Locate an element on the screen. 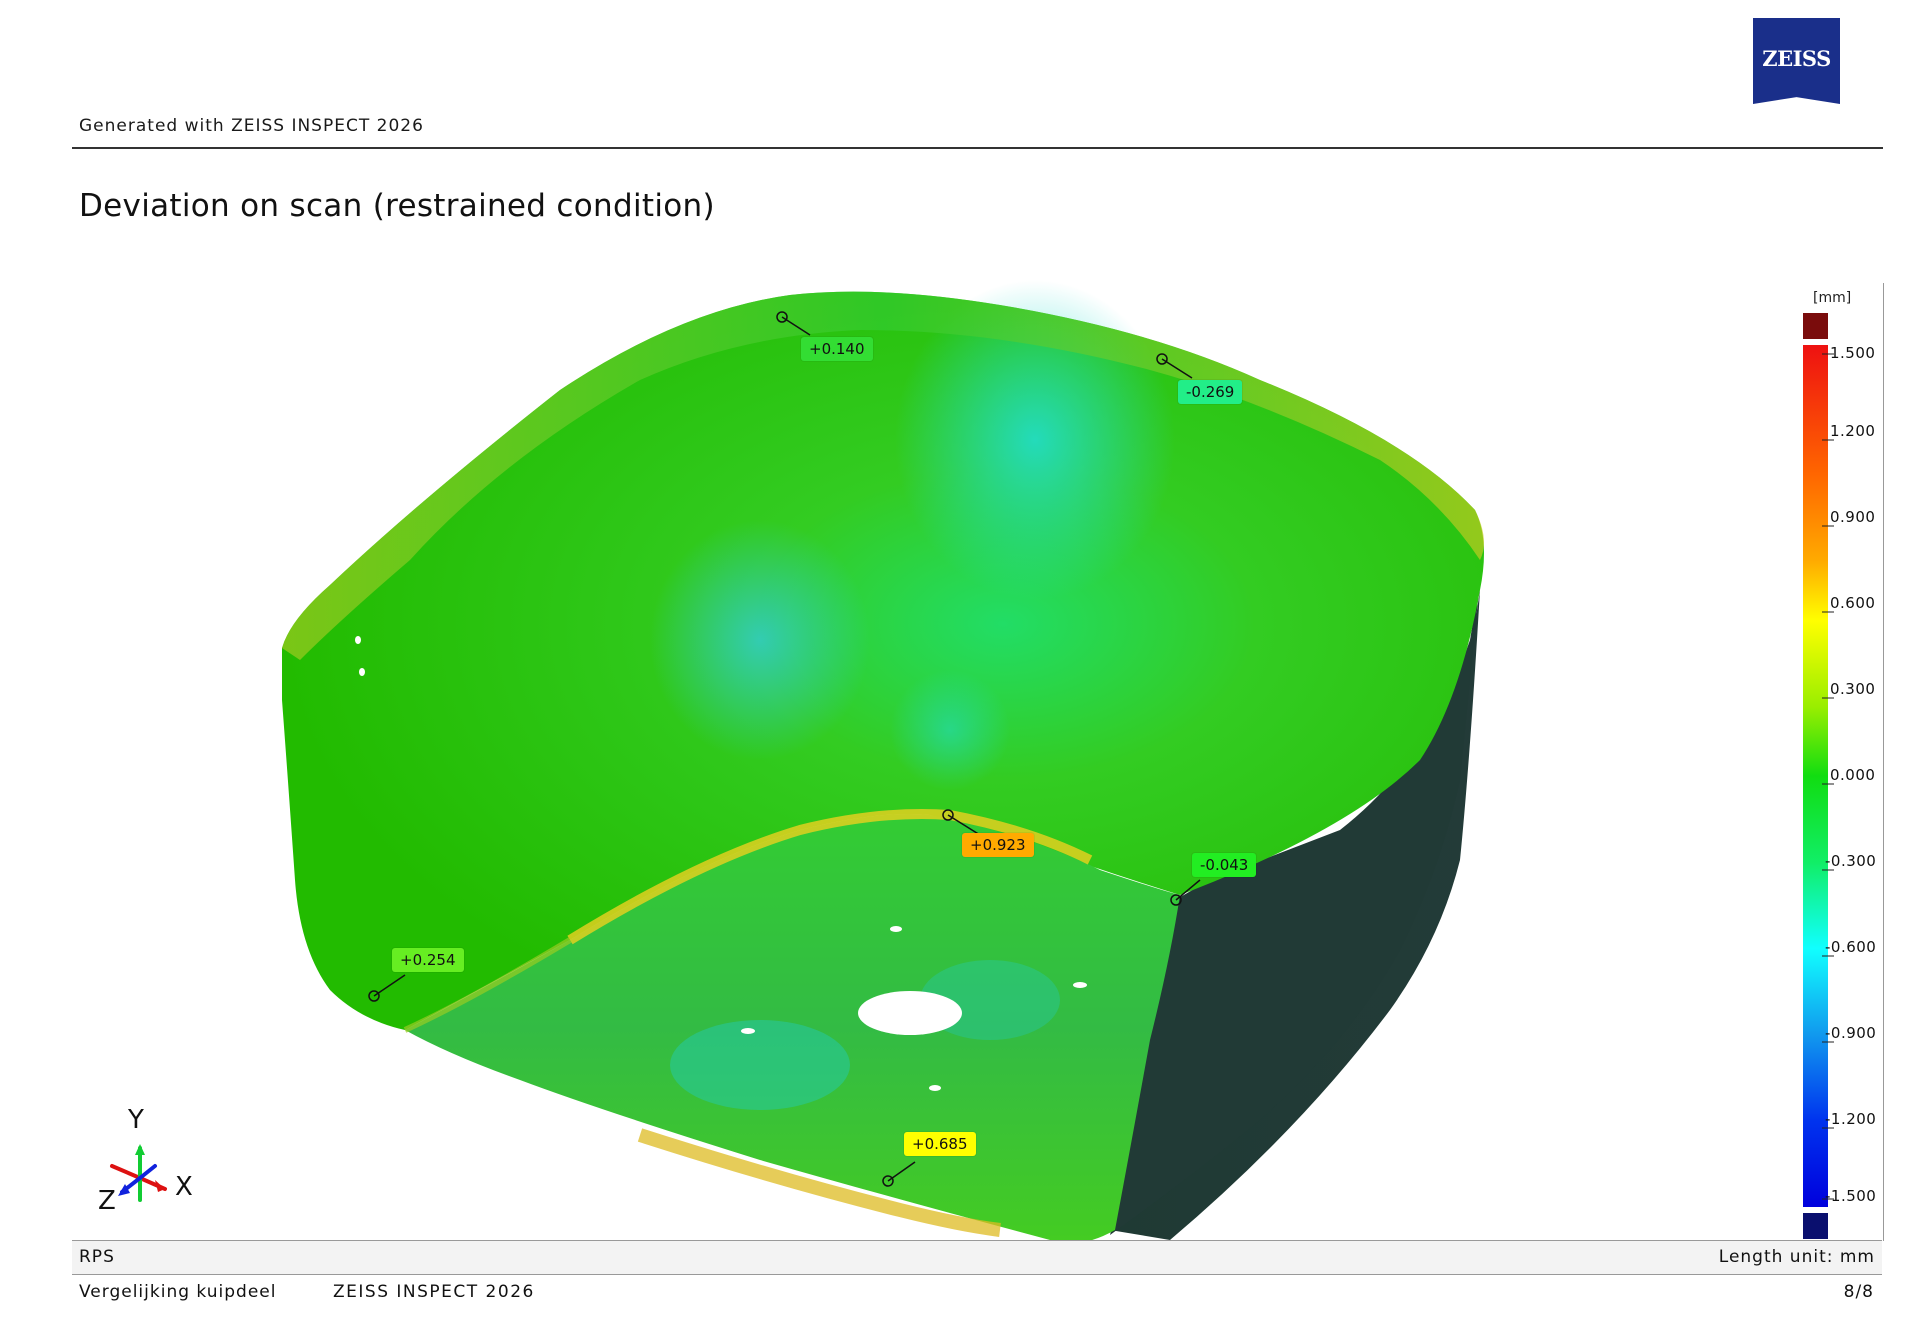  scale-tick-label: -0.300 is located at coordinates (1851, 861).